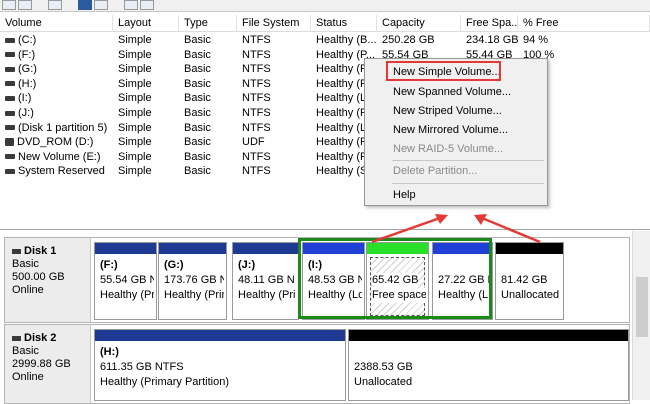 This screenshot has width=650, height=404. Describe the element at coordinates (507, 229) in the screenshot. I see `arrow-right` at that location.